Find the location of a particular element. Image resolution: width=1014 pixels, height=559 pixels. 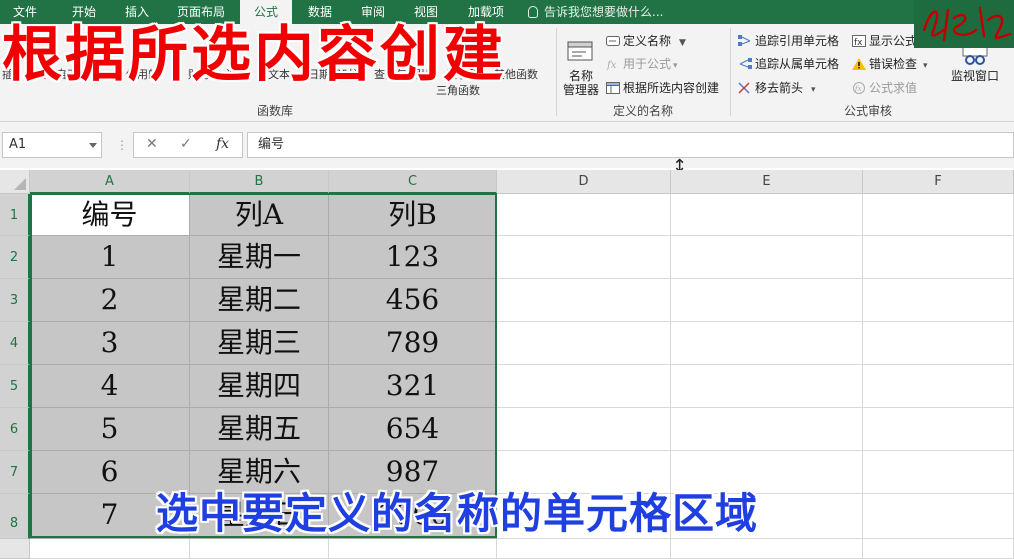

use-in-formula-button: fx 用于公式 ▾ is located at coordinates (642, 63).